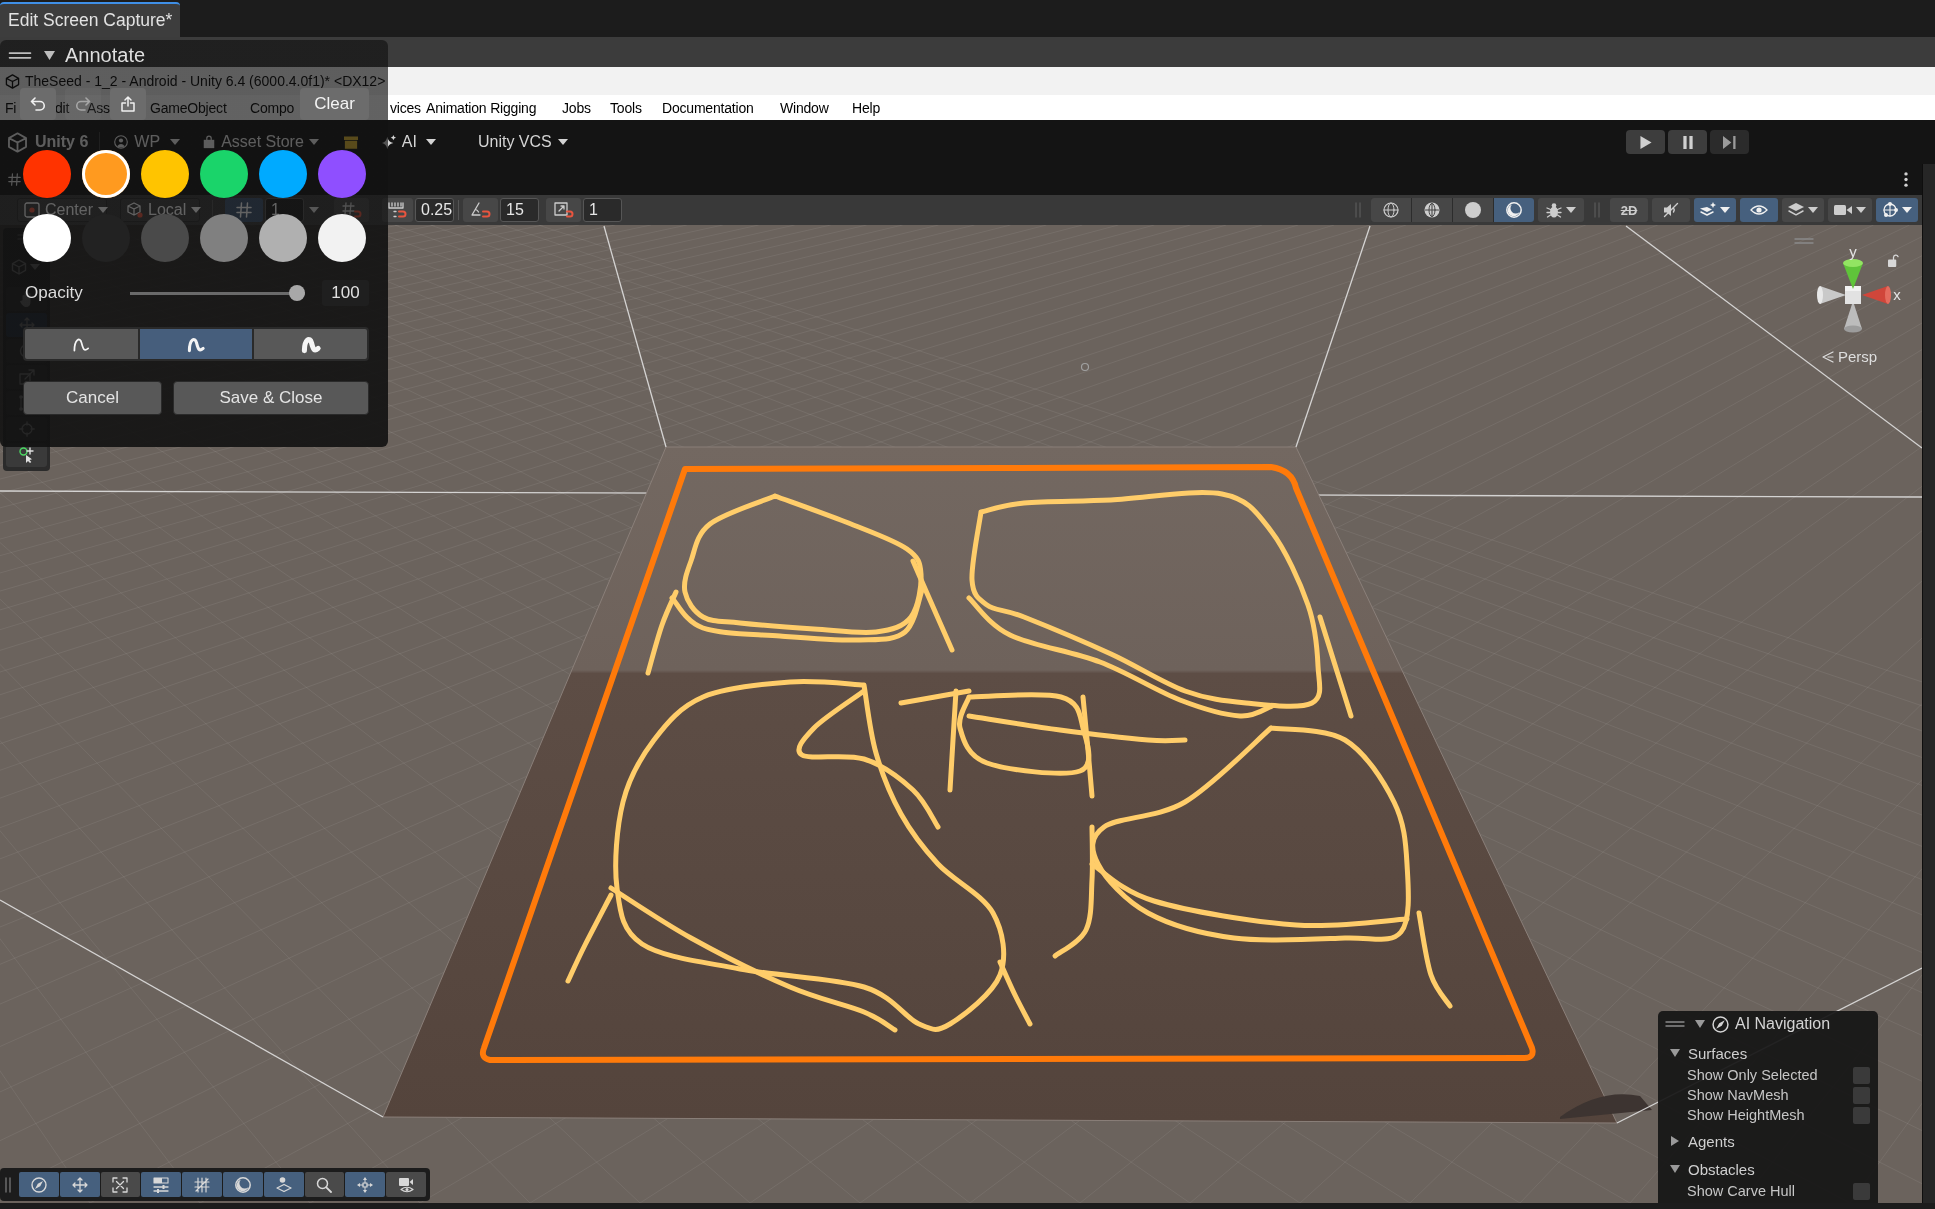 This screenshot has height=1209, width=1935. I want to click on menu-item: Jobs, so click(576, 107).